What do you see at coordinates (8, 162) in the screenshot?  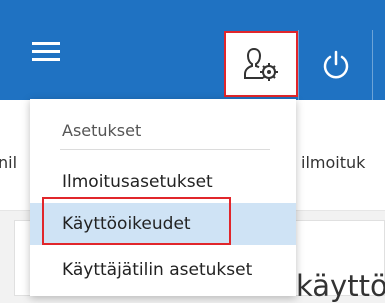 I see `nav-link-partial: nil` at bounding box center [8, 162].